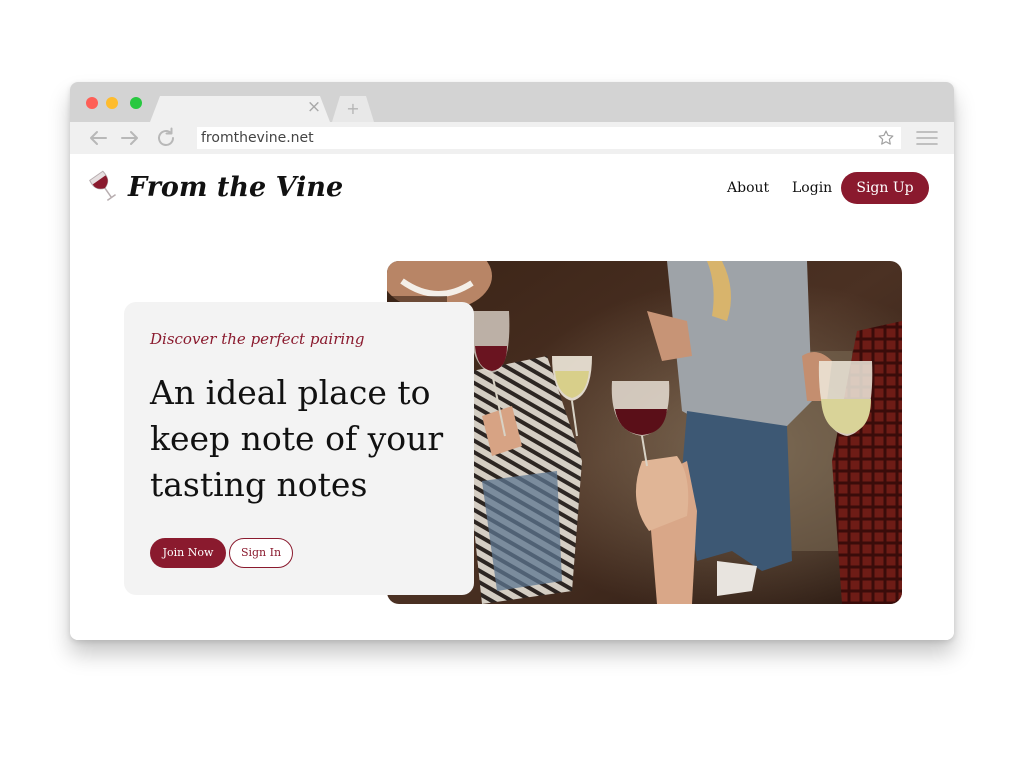  I want to click on join-now-button: Join Now, so click(188, 553).